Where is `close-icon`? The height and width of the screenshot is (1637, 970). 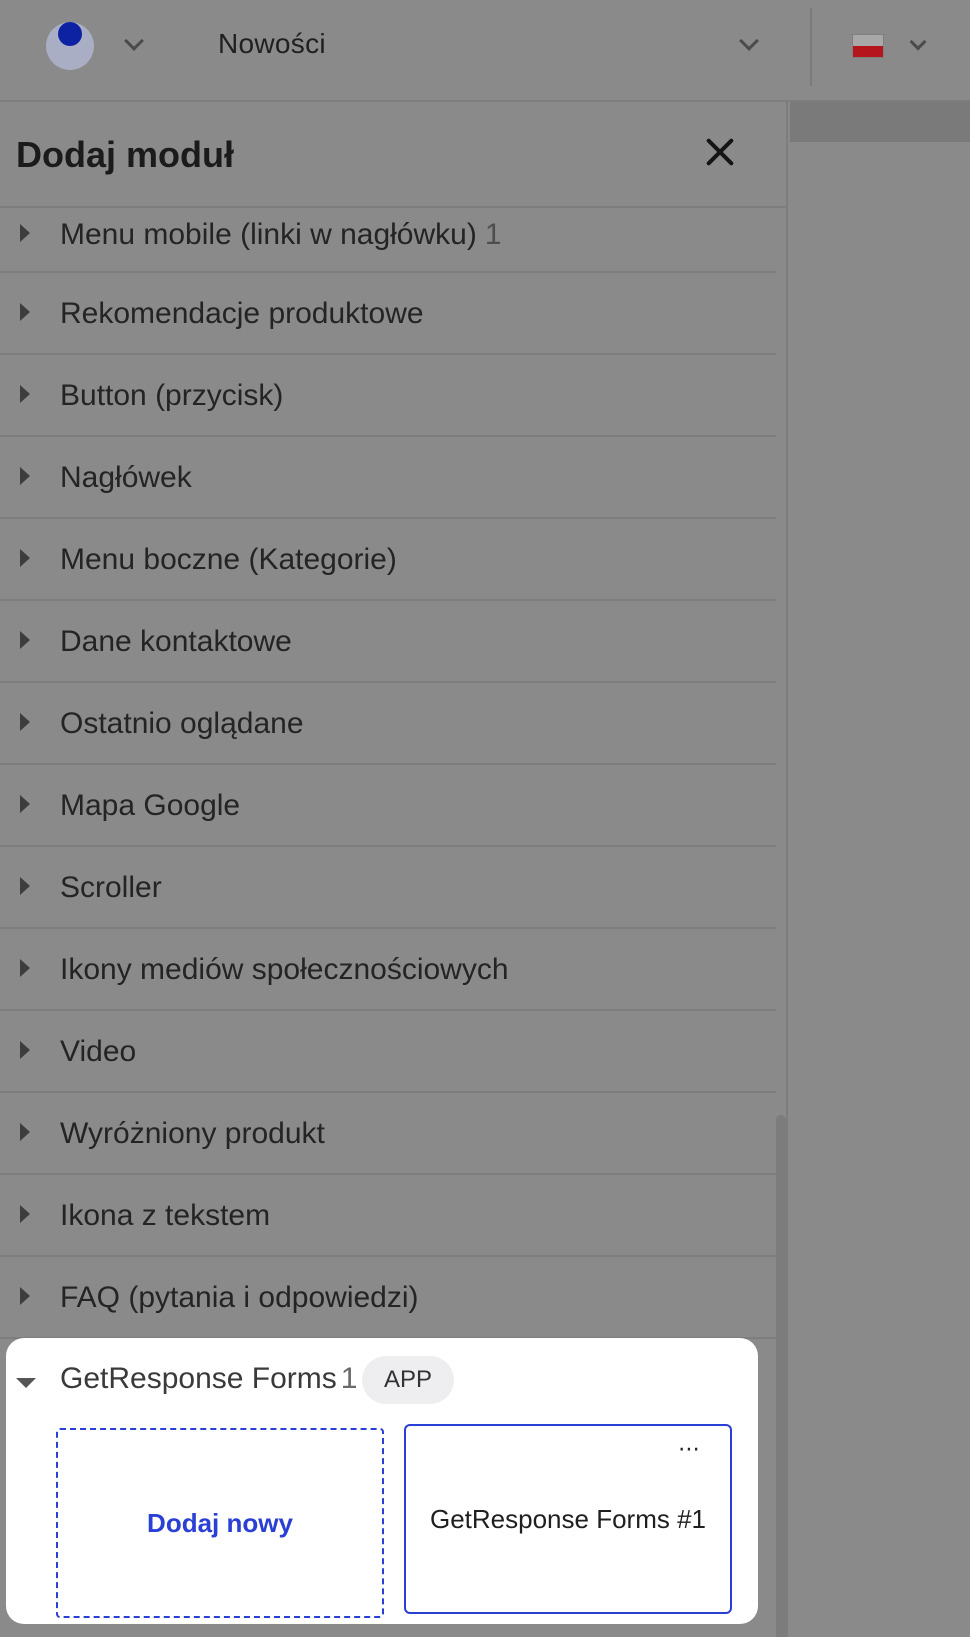 close-icon is located at coordinates (720, 152).